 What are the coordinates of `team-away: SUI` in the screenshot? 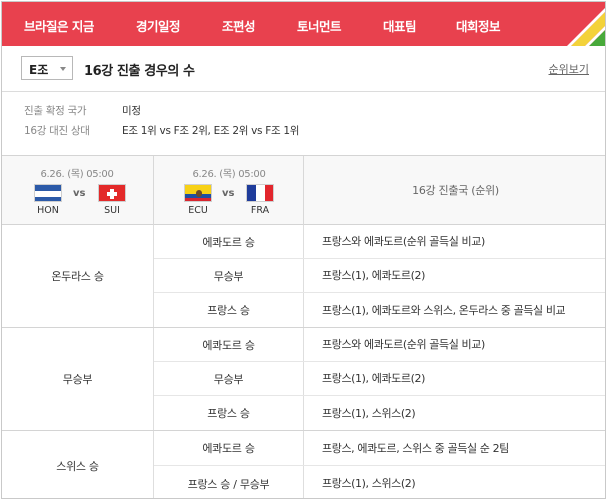 It's located at (112, 200).